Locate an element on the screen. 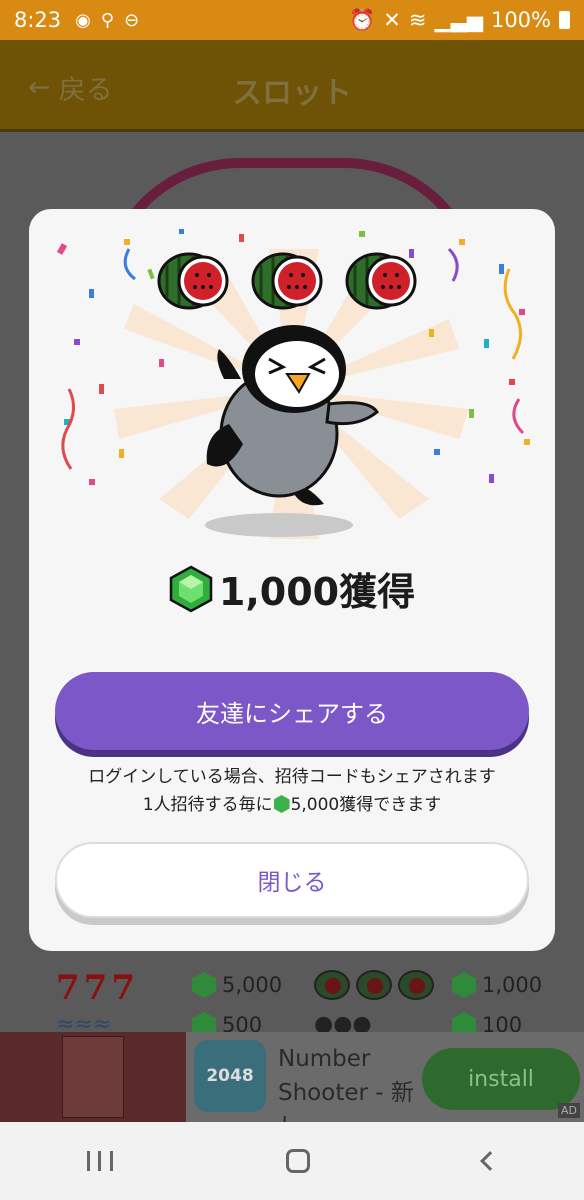  nav-back-icon is located at coordinates (490, 1161).